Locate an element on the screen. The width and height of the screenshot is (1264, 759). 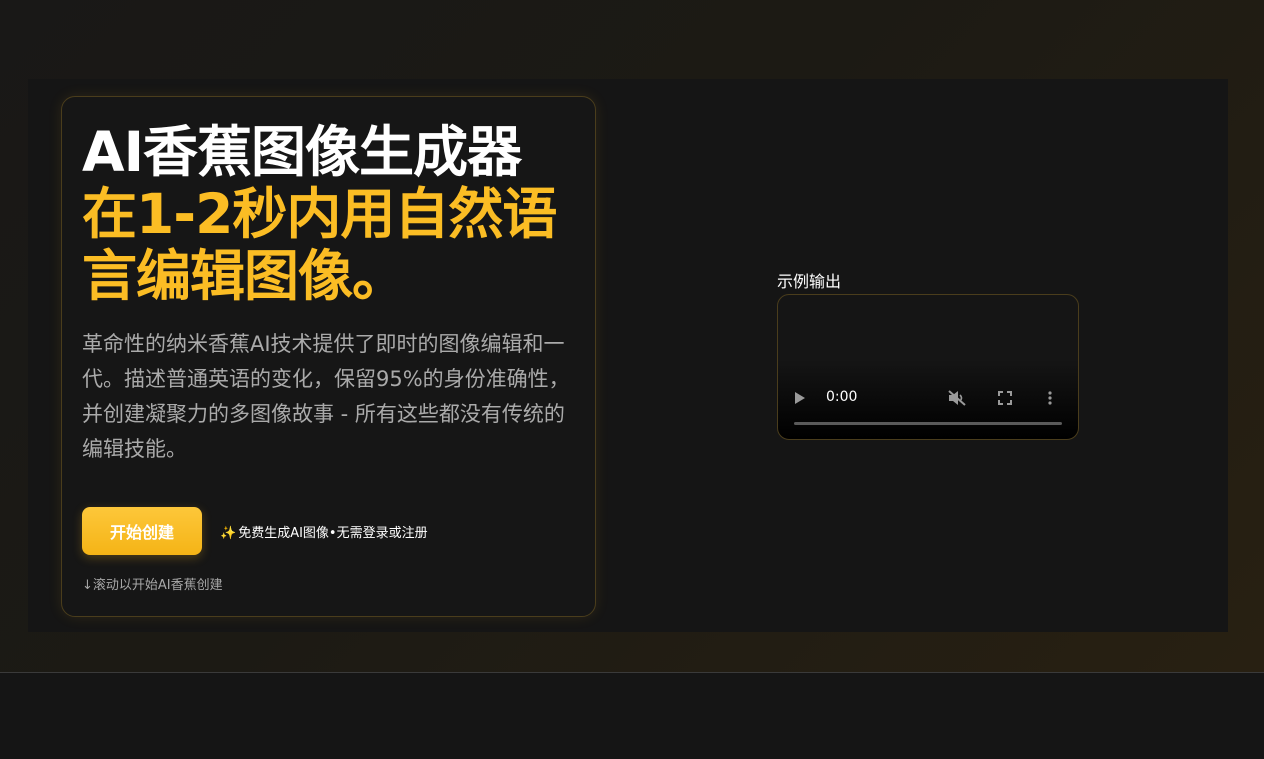
scroll-hint: ↓滚动以开始AI香蕉创建 is located at coordinates (152, 586).